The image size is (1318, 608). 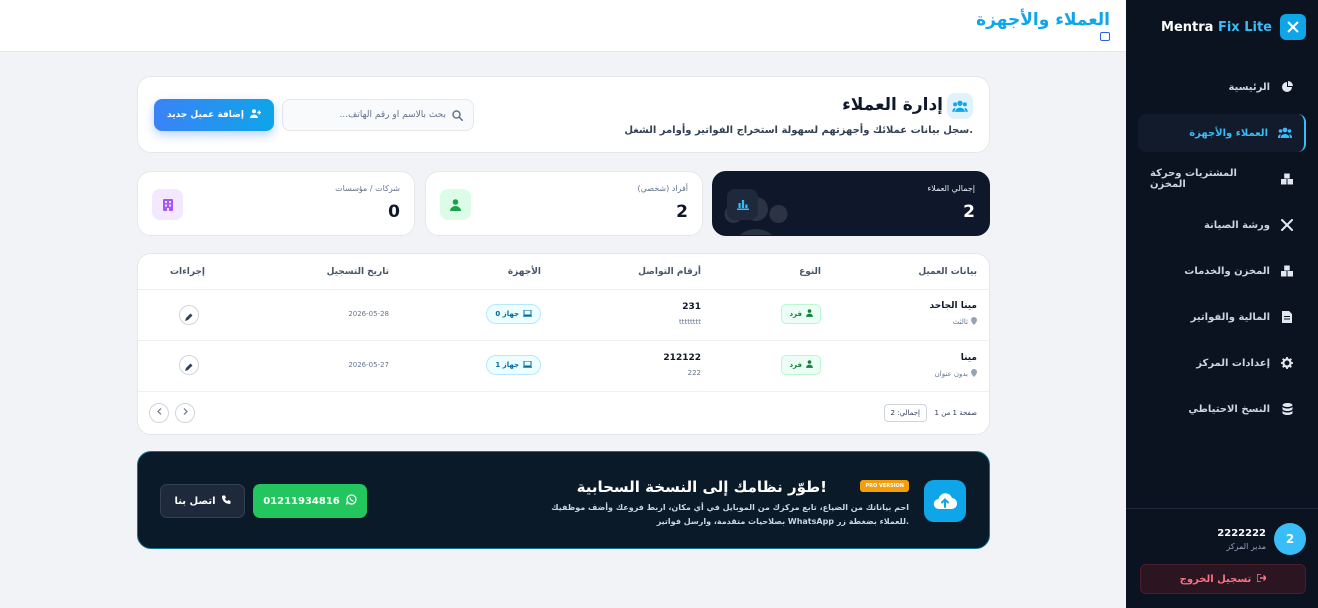 I want to click on total-count: إجمالي: 2, so click(x=905, y=413).